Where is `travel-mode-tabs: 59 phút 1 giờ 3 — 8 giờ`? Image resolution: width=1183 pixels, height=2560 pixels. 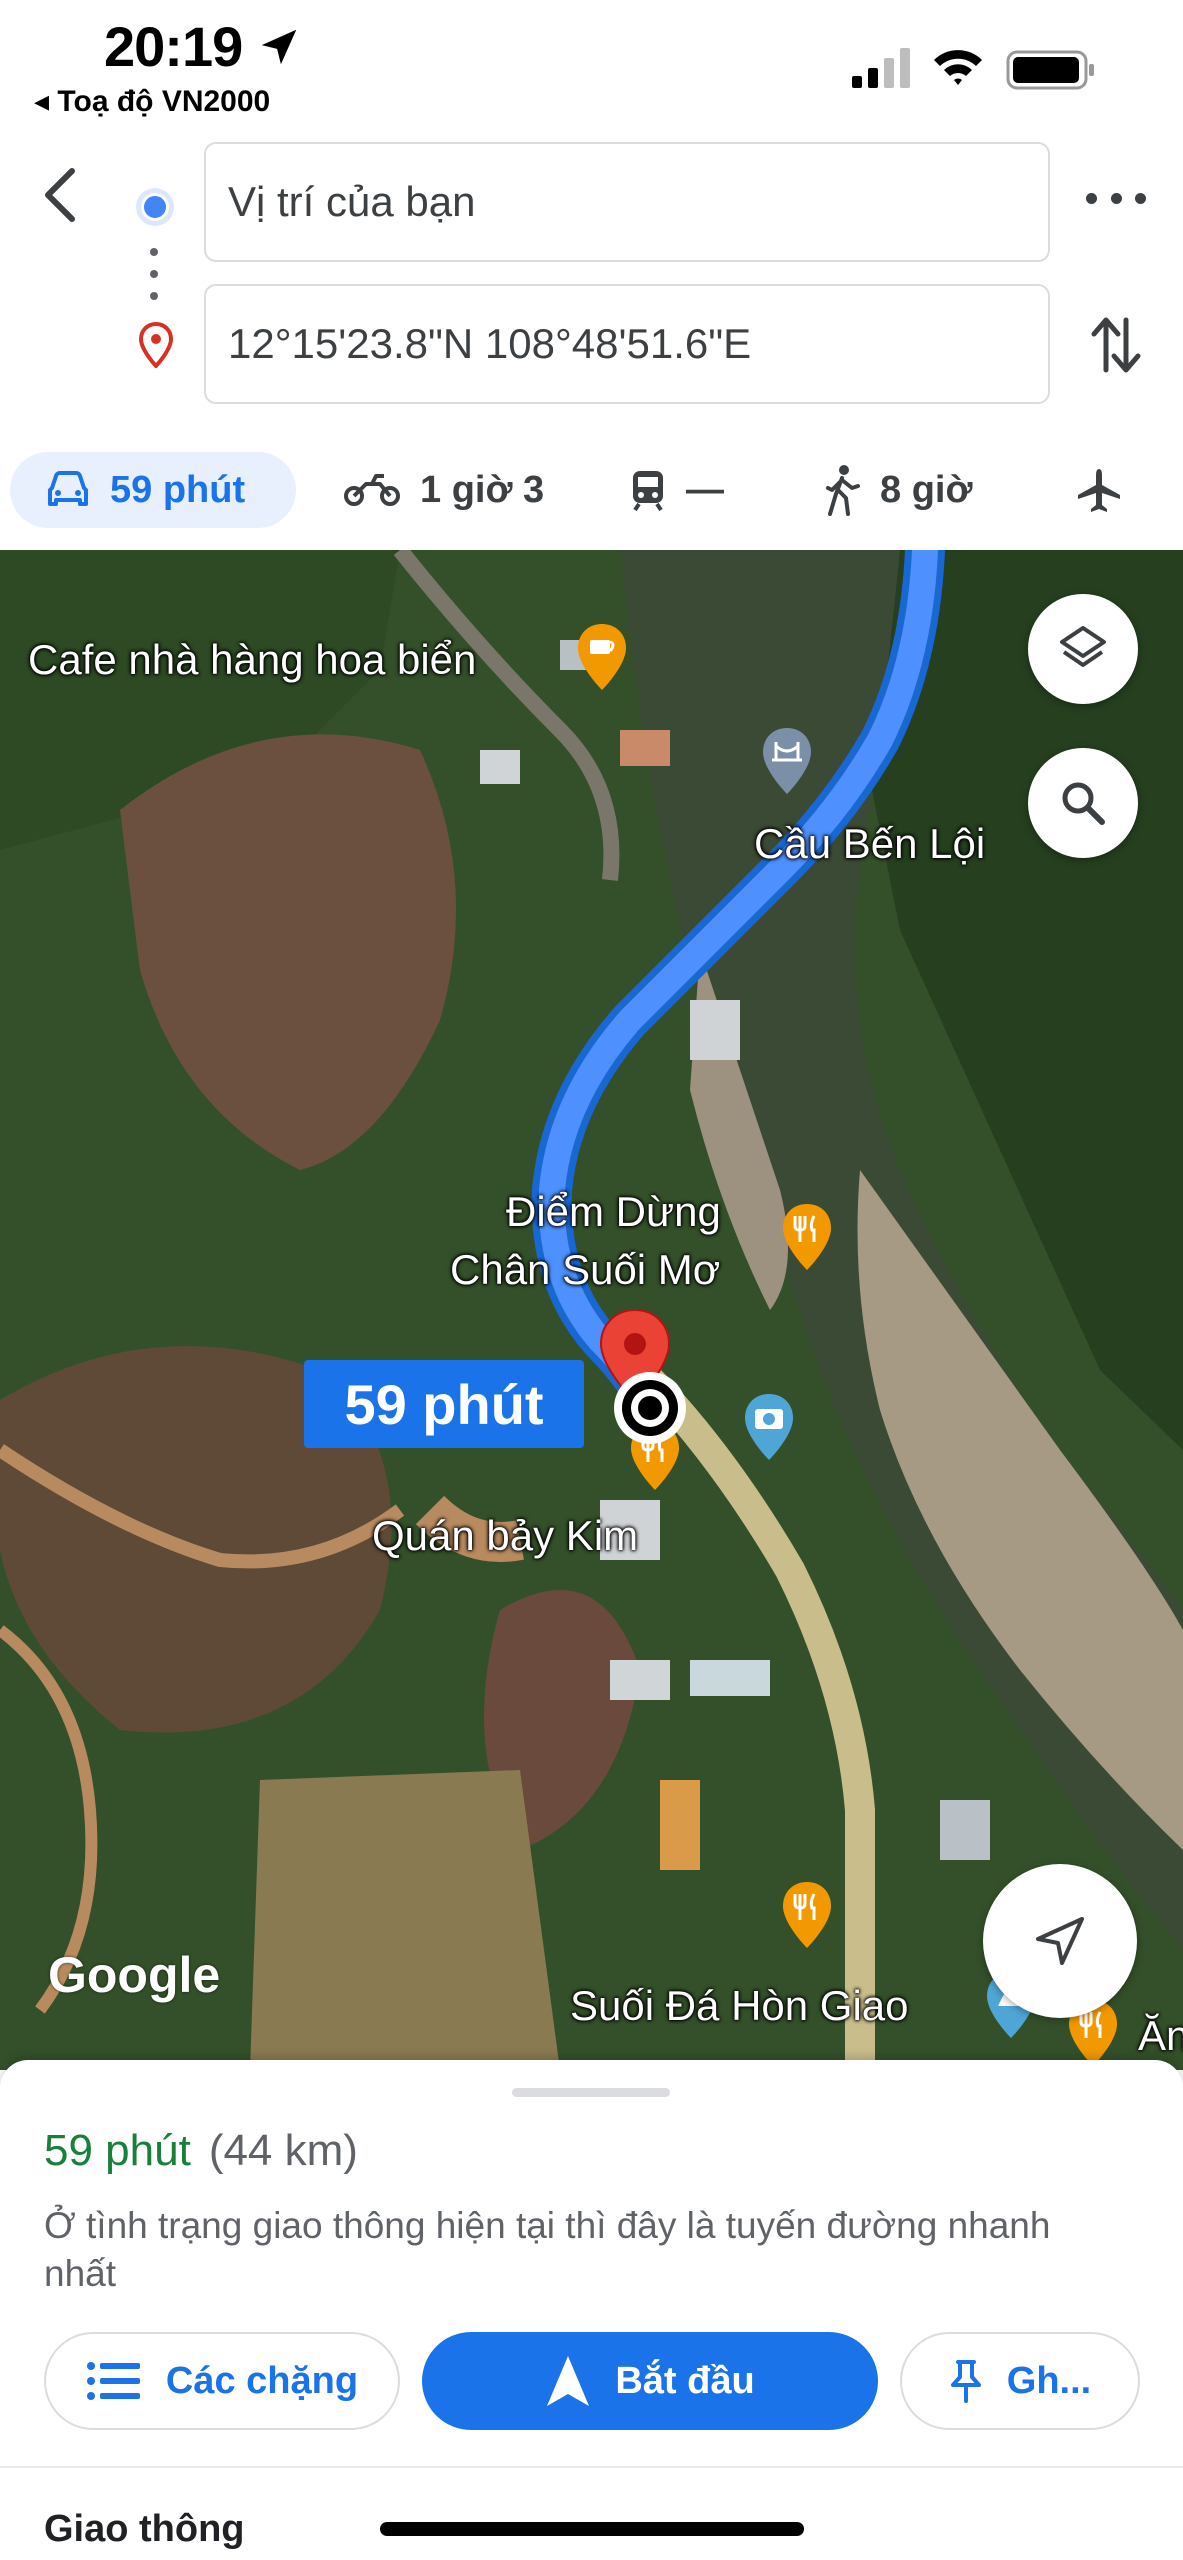
travel-mode-tabs: 59 phút 1 giờ 3 — 8 giờ is located at coordinates (591, 495).